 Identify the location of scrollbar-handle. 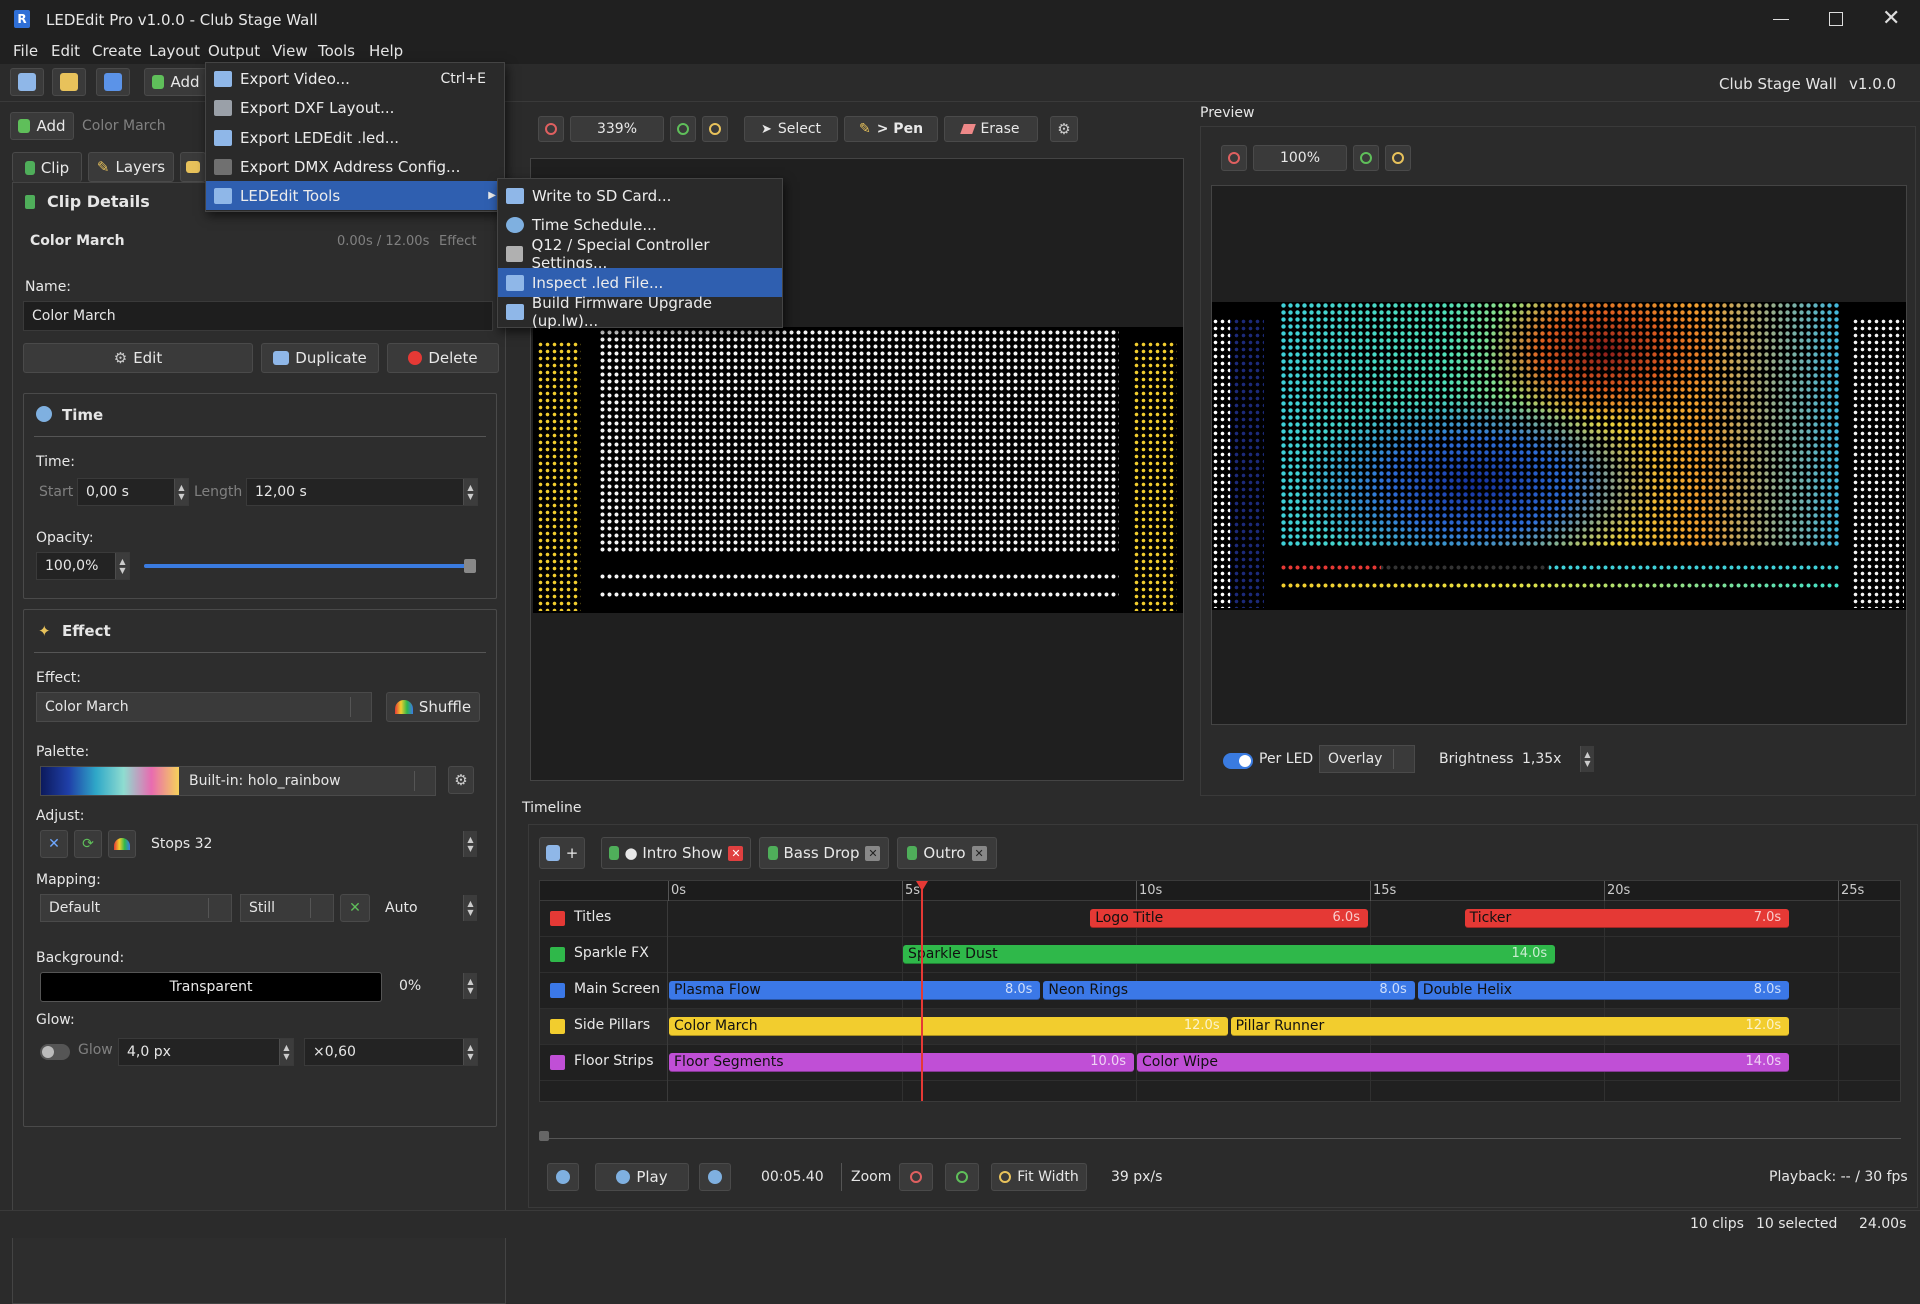
(544, 1136).